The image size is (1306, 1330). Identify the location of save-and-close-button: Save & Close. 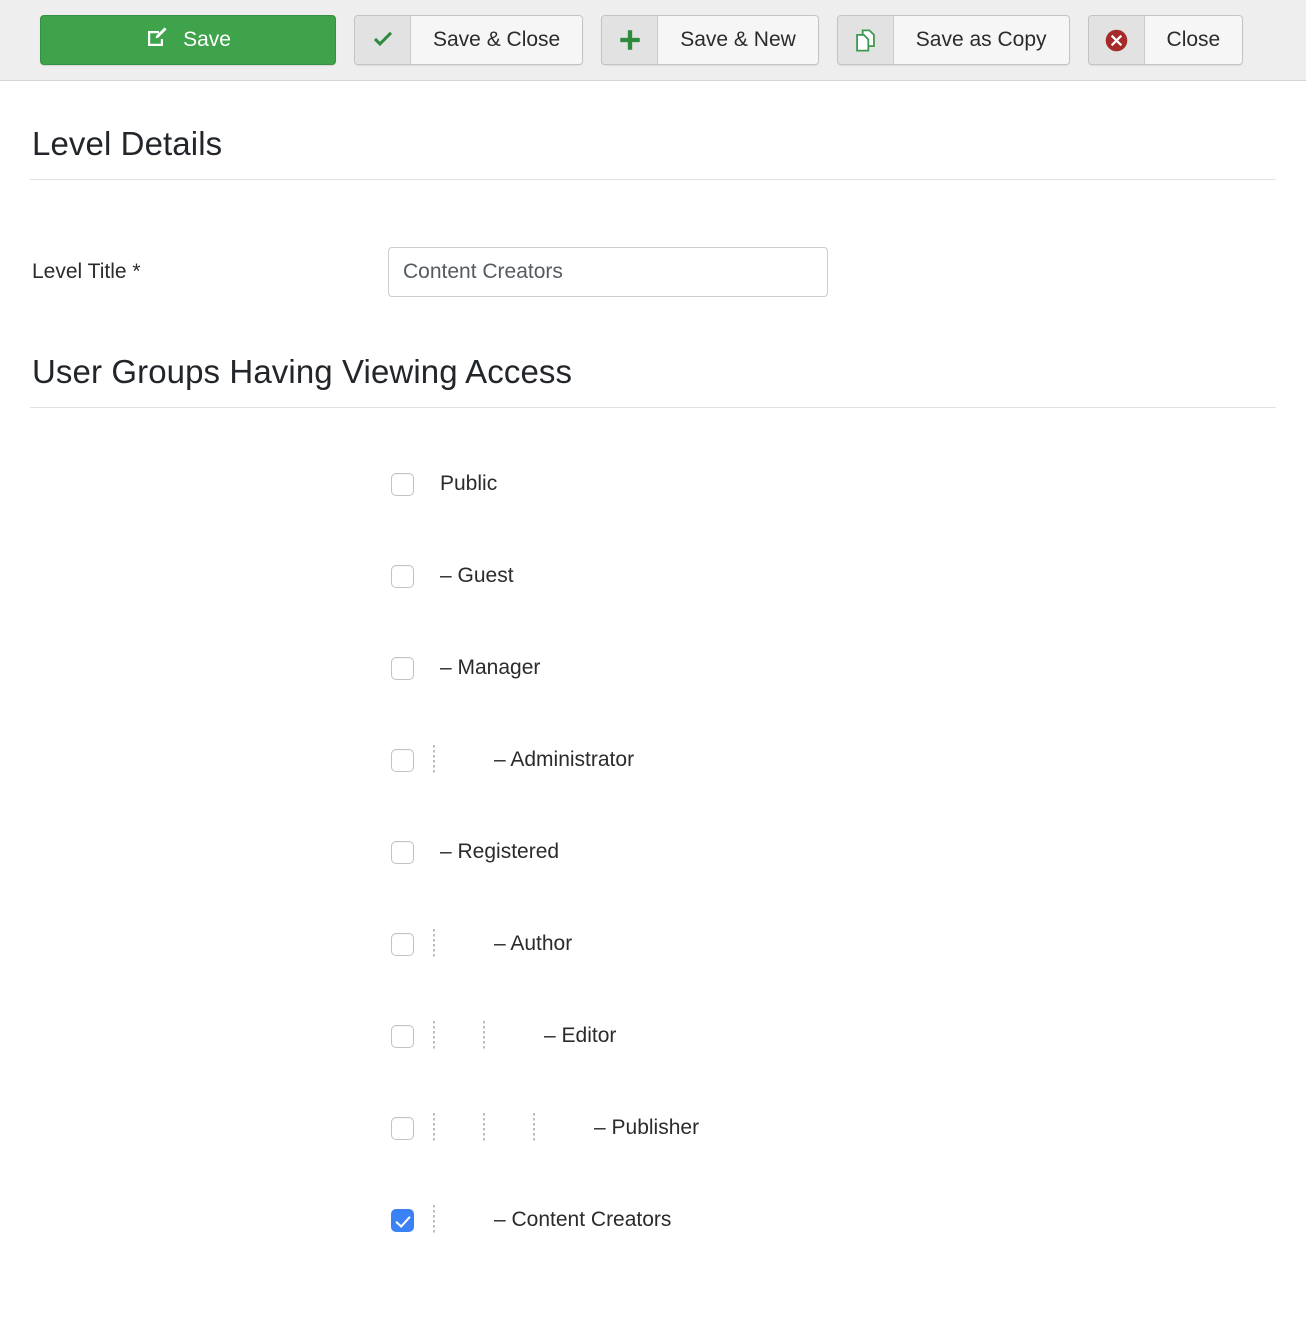
(469, 40).